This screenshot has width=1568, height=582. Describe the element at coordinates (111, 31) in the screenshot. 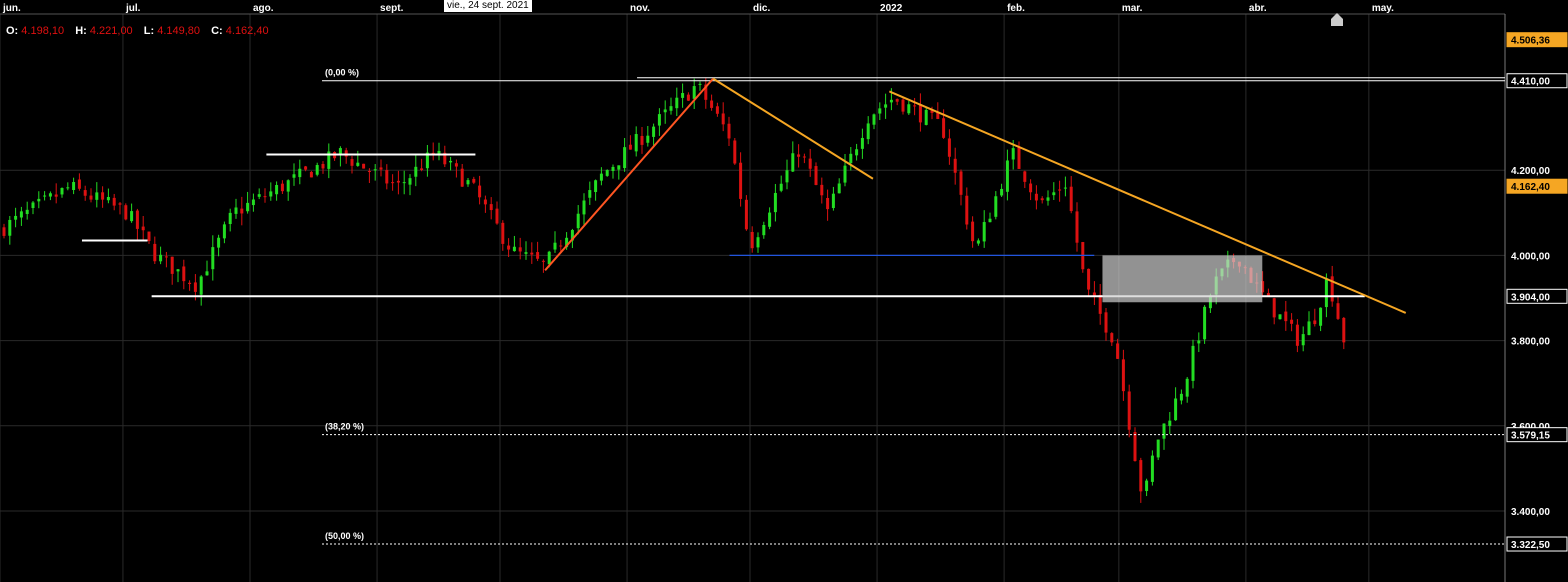

I see `high-value: 4.221,00` at that location.